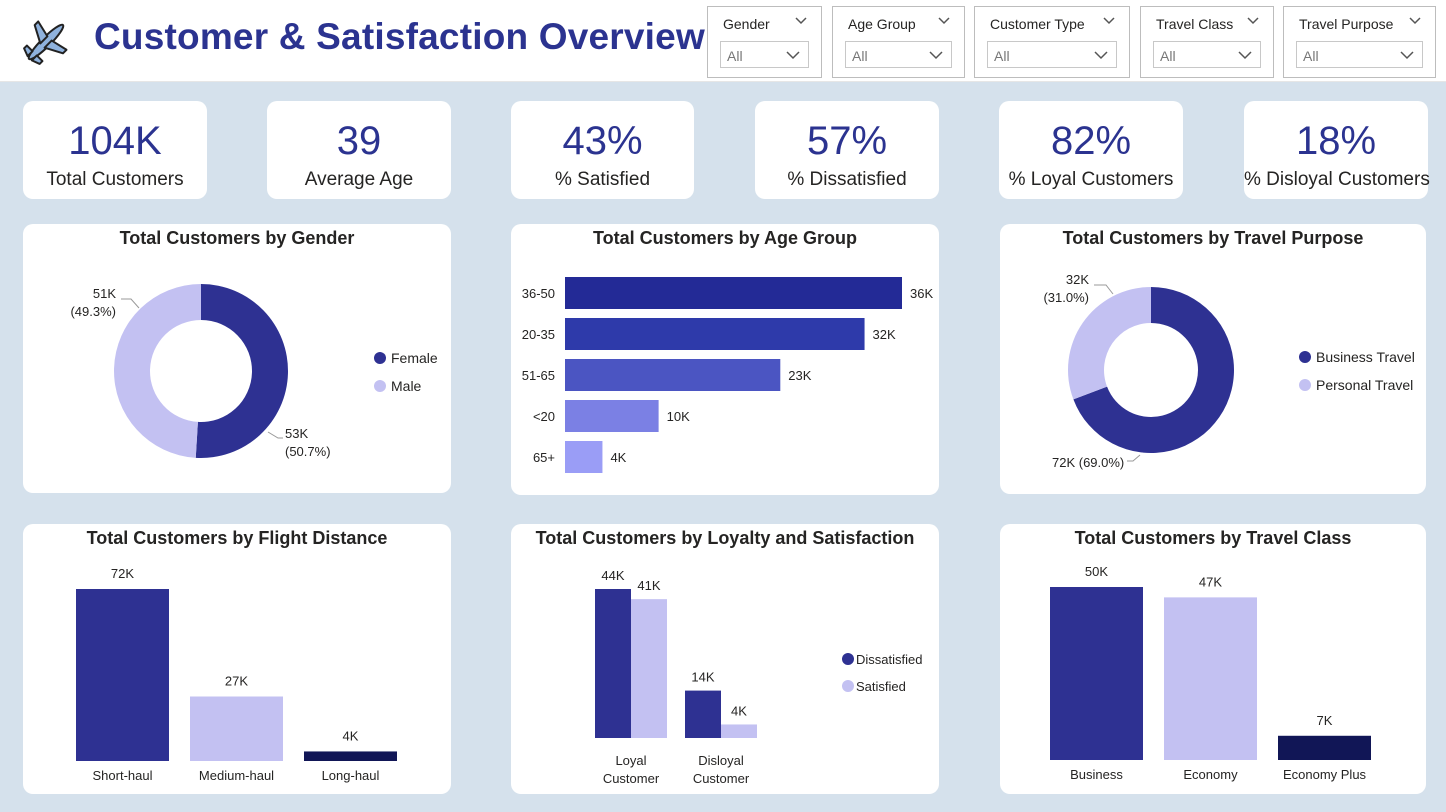  What do you see at coordinates (1195, 24) in the screenshot?
I see `filter-label: Travel Class` at bounding box center [1195, 24].